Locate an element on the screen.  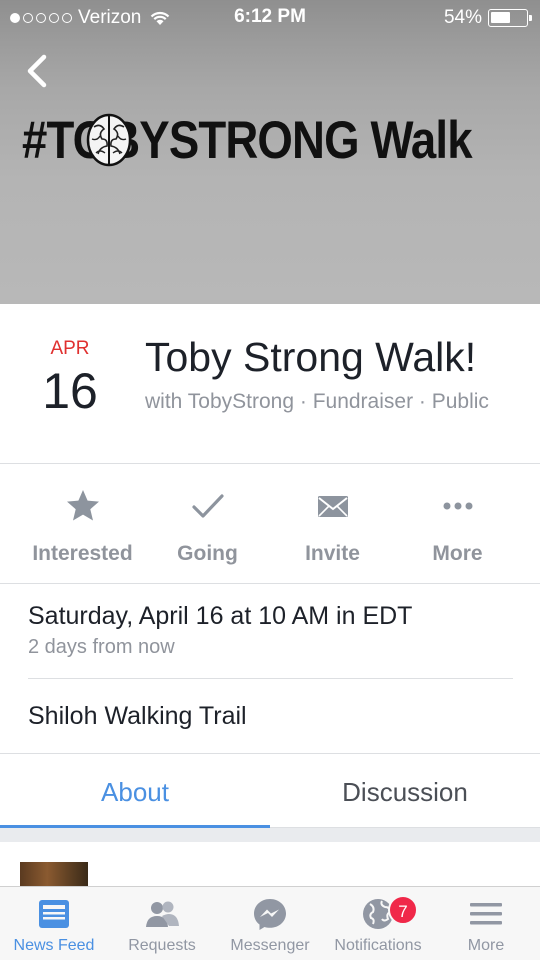
tabbar-label: Requests is located at coordinates (162, 945).